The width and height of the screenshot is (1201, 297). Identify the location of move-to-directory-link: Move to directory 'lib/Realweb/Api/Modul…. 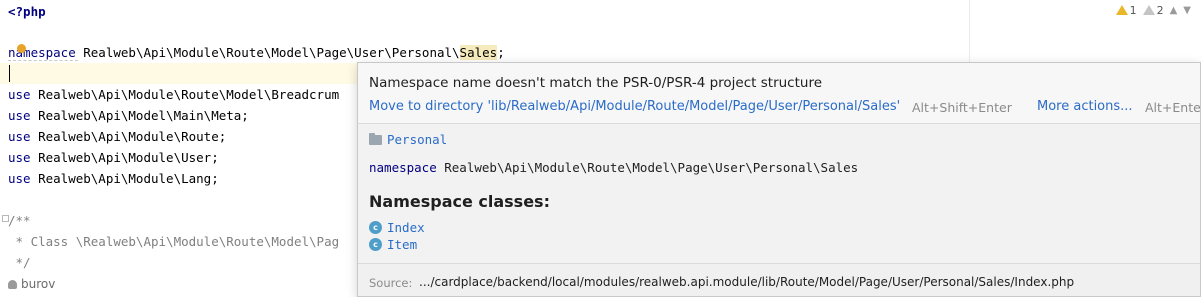
(634, 106).